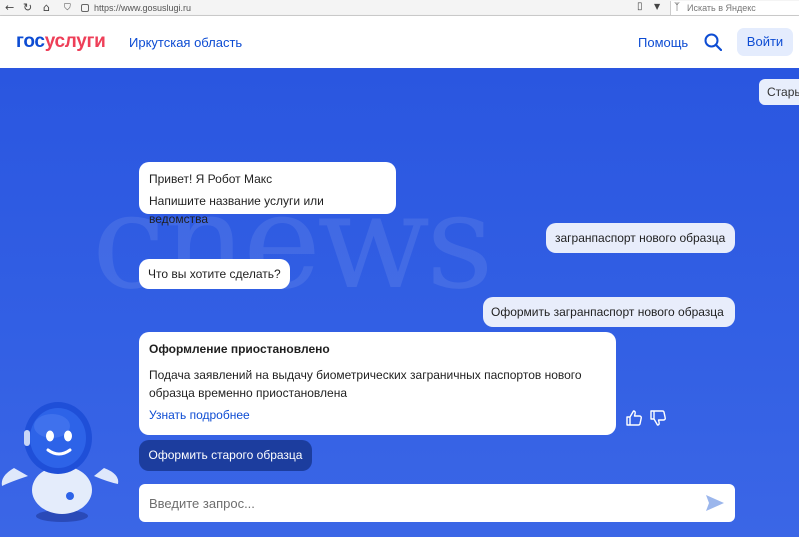  Describe the element at coordinates (377, 415) in the screenshot. I see `learn-more-link: Узнать подробнее` at that location.